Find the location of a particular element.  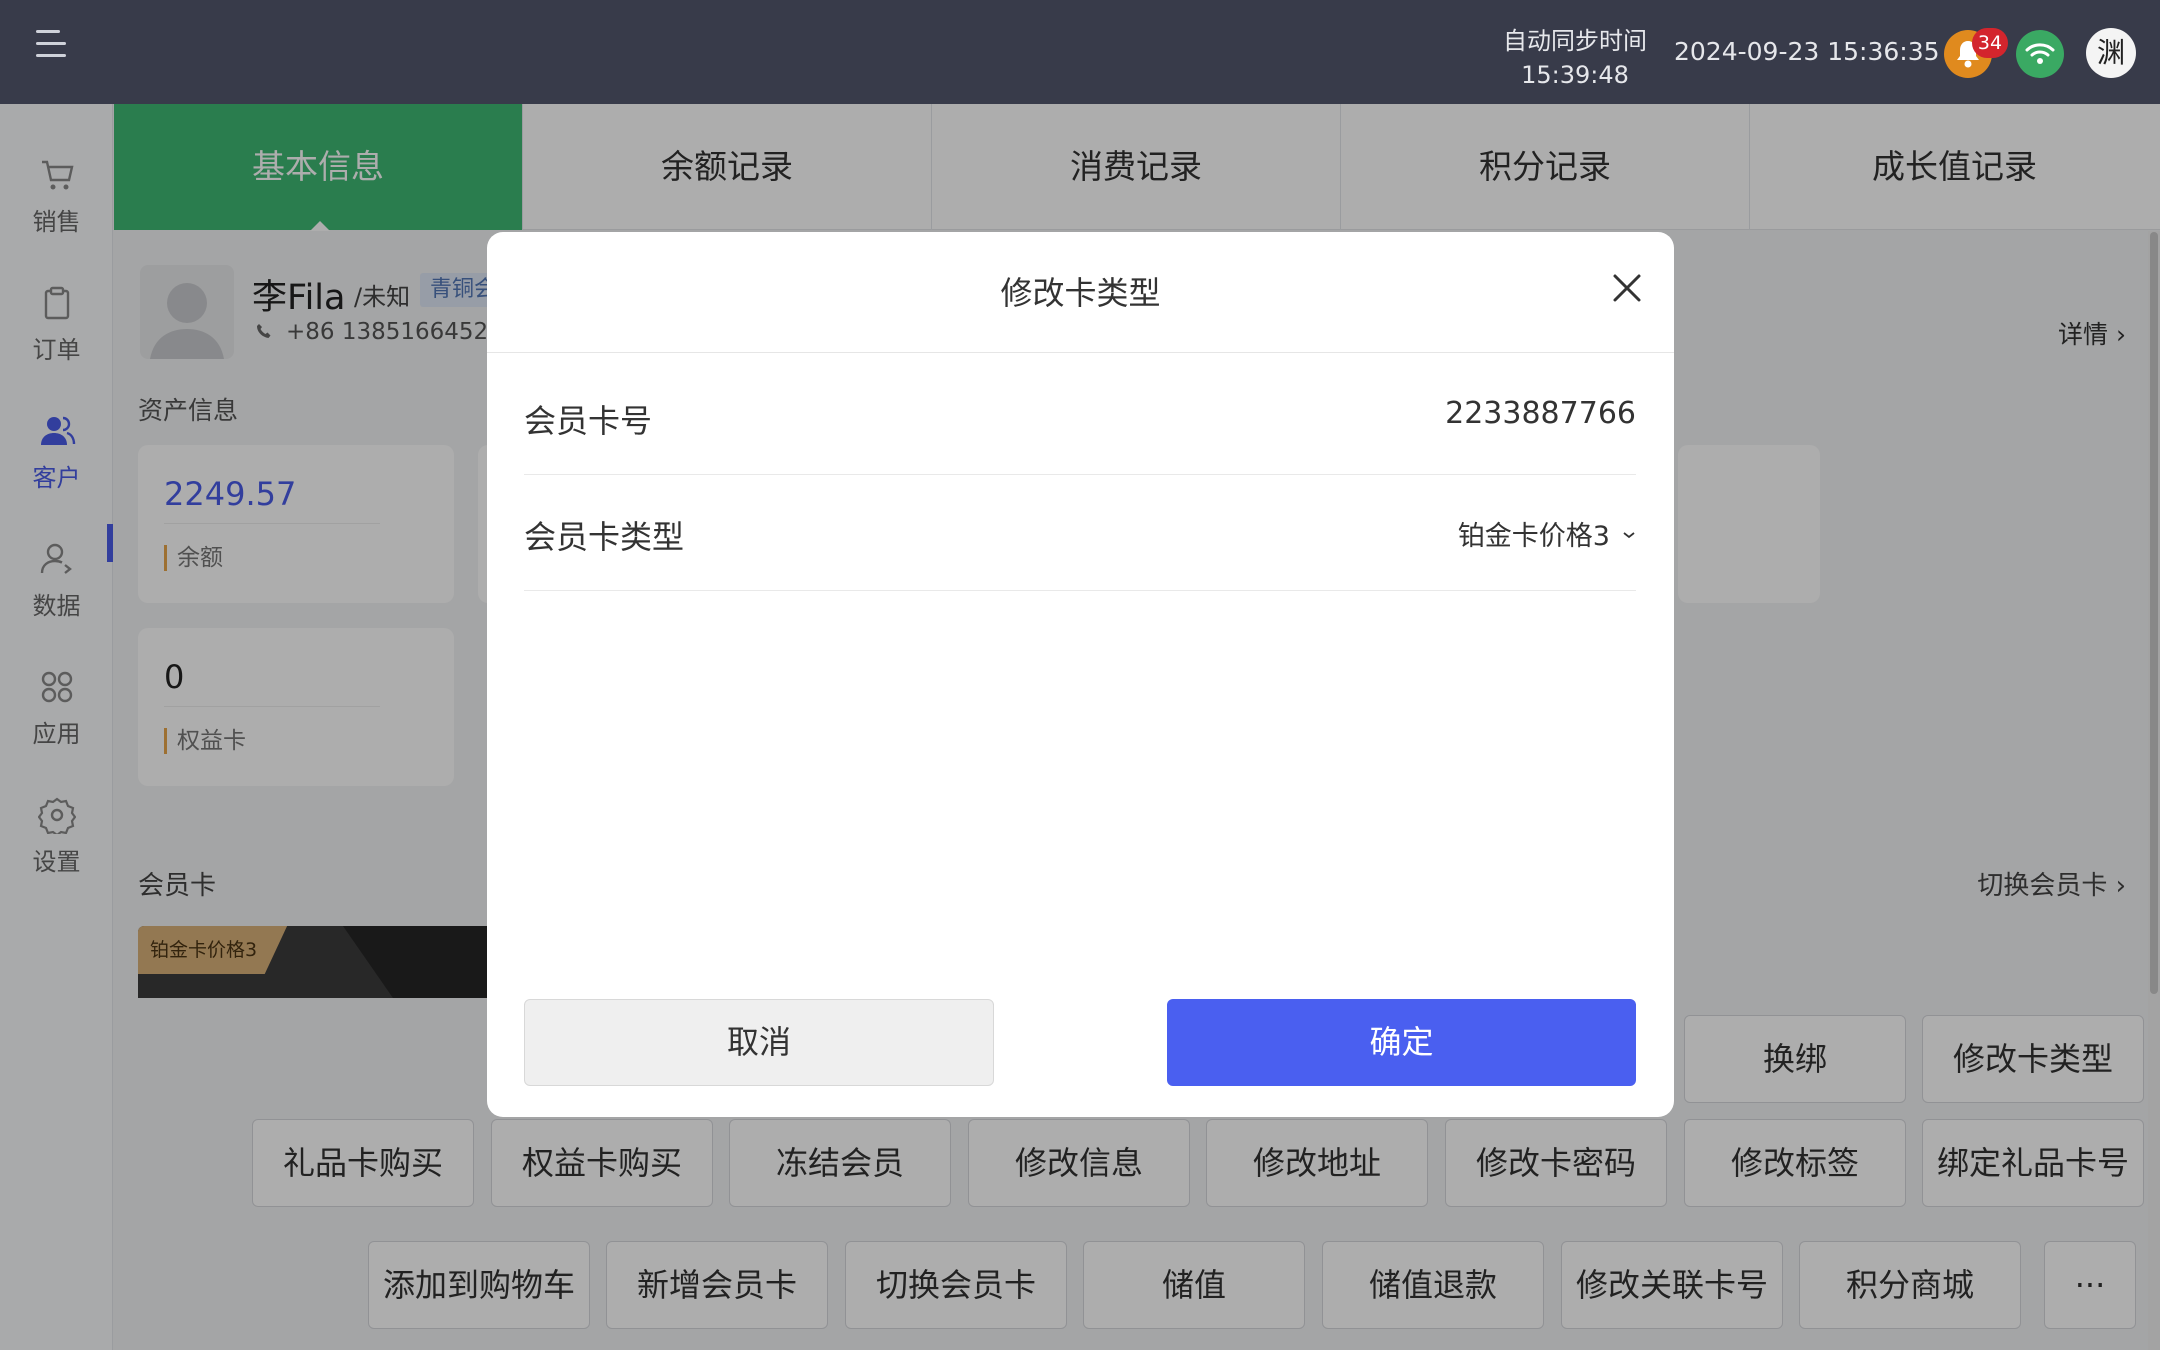

sync-label: 自动同步时间 is located at coordinates (1575, 41).